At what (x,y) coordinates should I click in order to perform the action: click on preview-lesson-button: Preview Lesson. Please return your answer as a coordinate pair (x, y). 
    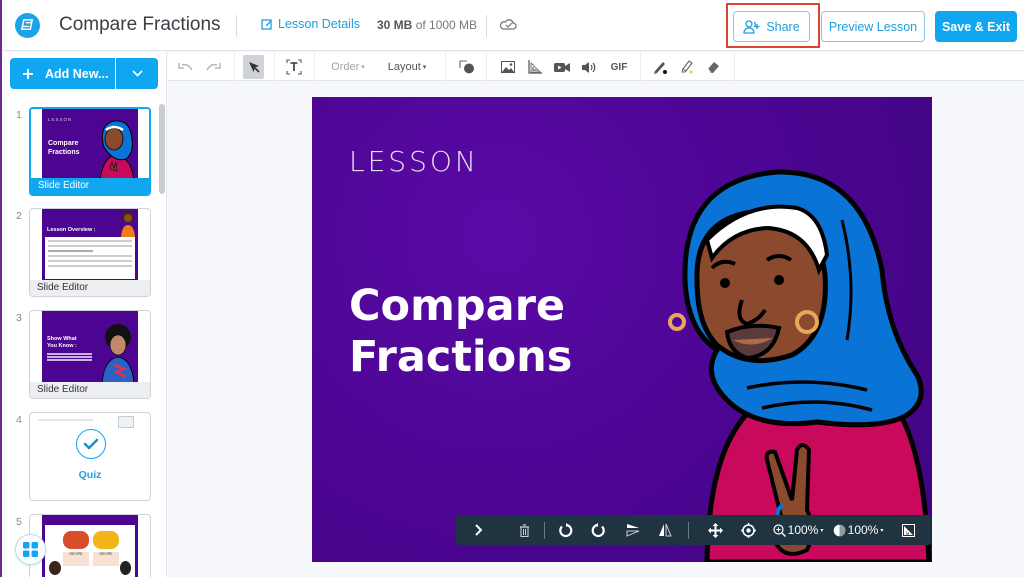
    Looking at the image, I should click on (873, 26).